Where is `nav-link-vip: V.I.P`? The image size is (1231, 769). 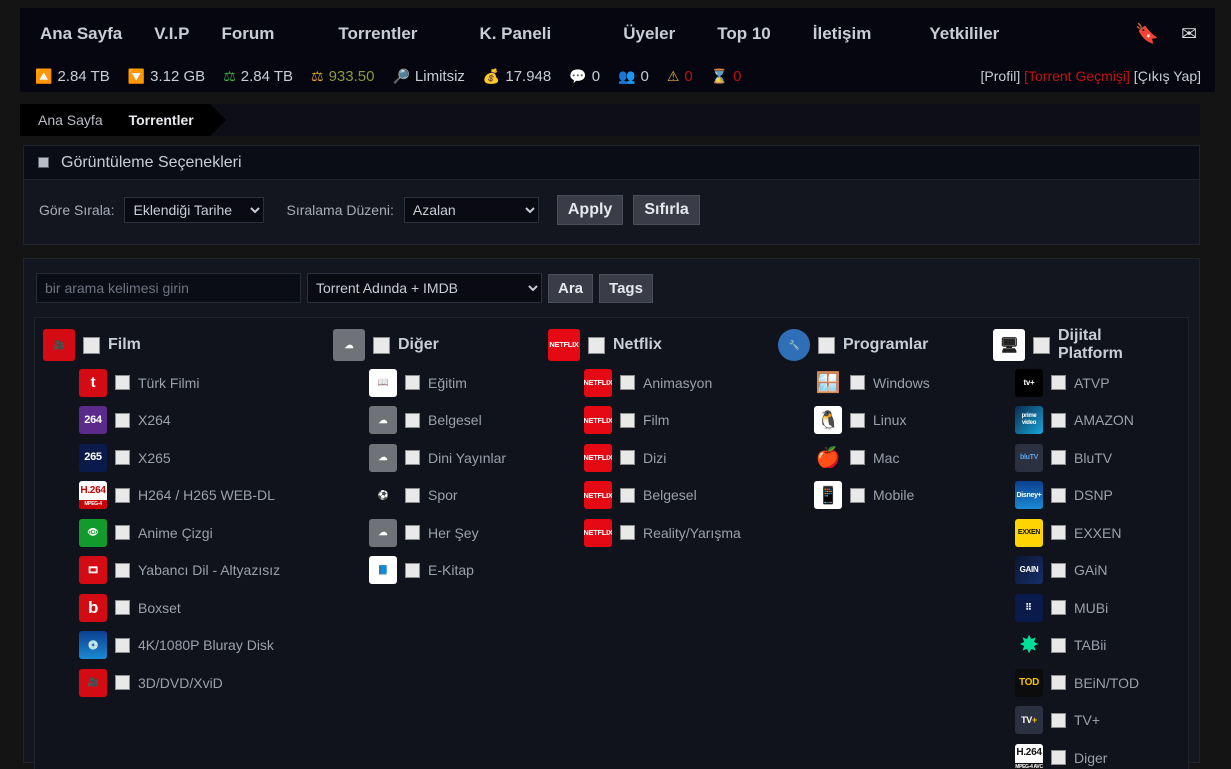
nav-link-vip: V.I.P is located at coordinates (171, 34).